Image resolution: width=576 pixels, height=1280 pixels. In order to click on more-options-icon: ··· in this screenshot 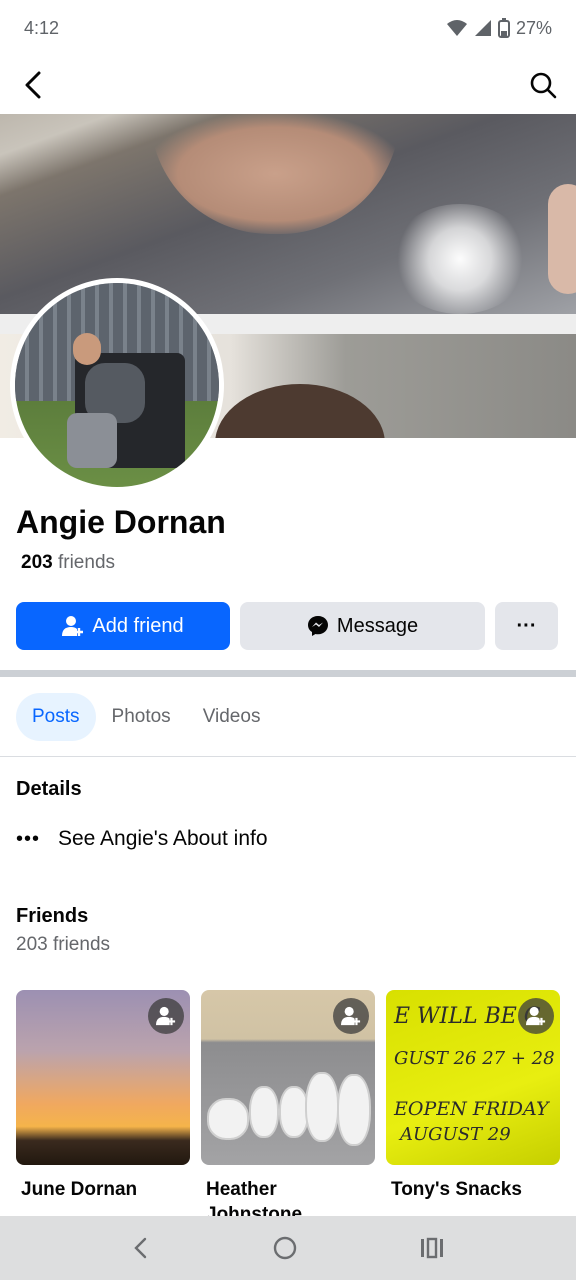, I will do `click(526, 625)`.